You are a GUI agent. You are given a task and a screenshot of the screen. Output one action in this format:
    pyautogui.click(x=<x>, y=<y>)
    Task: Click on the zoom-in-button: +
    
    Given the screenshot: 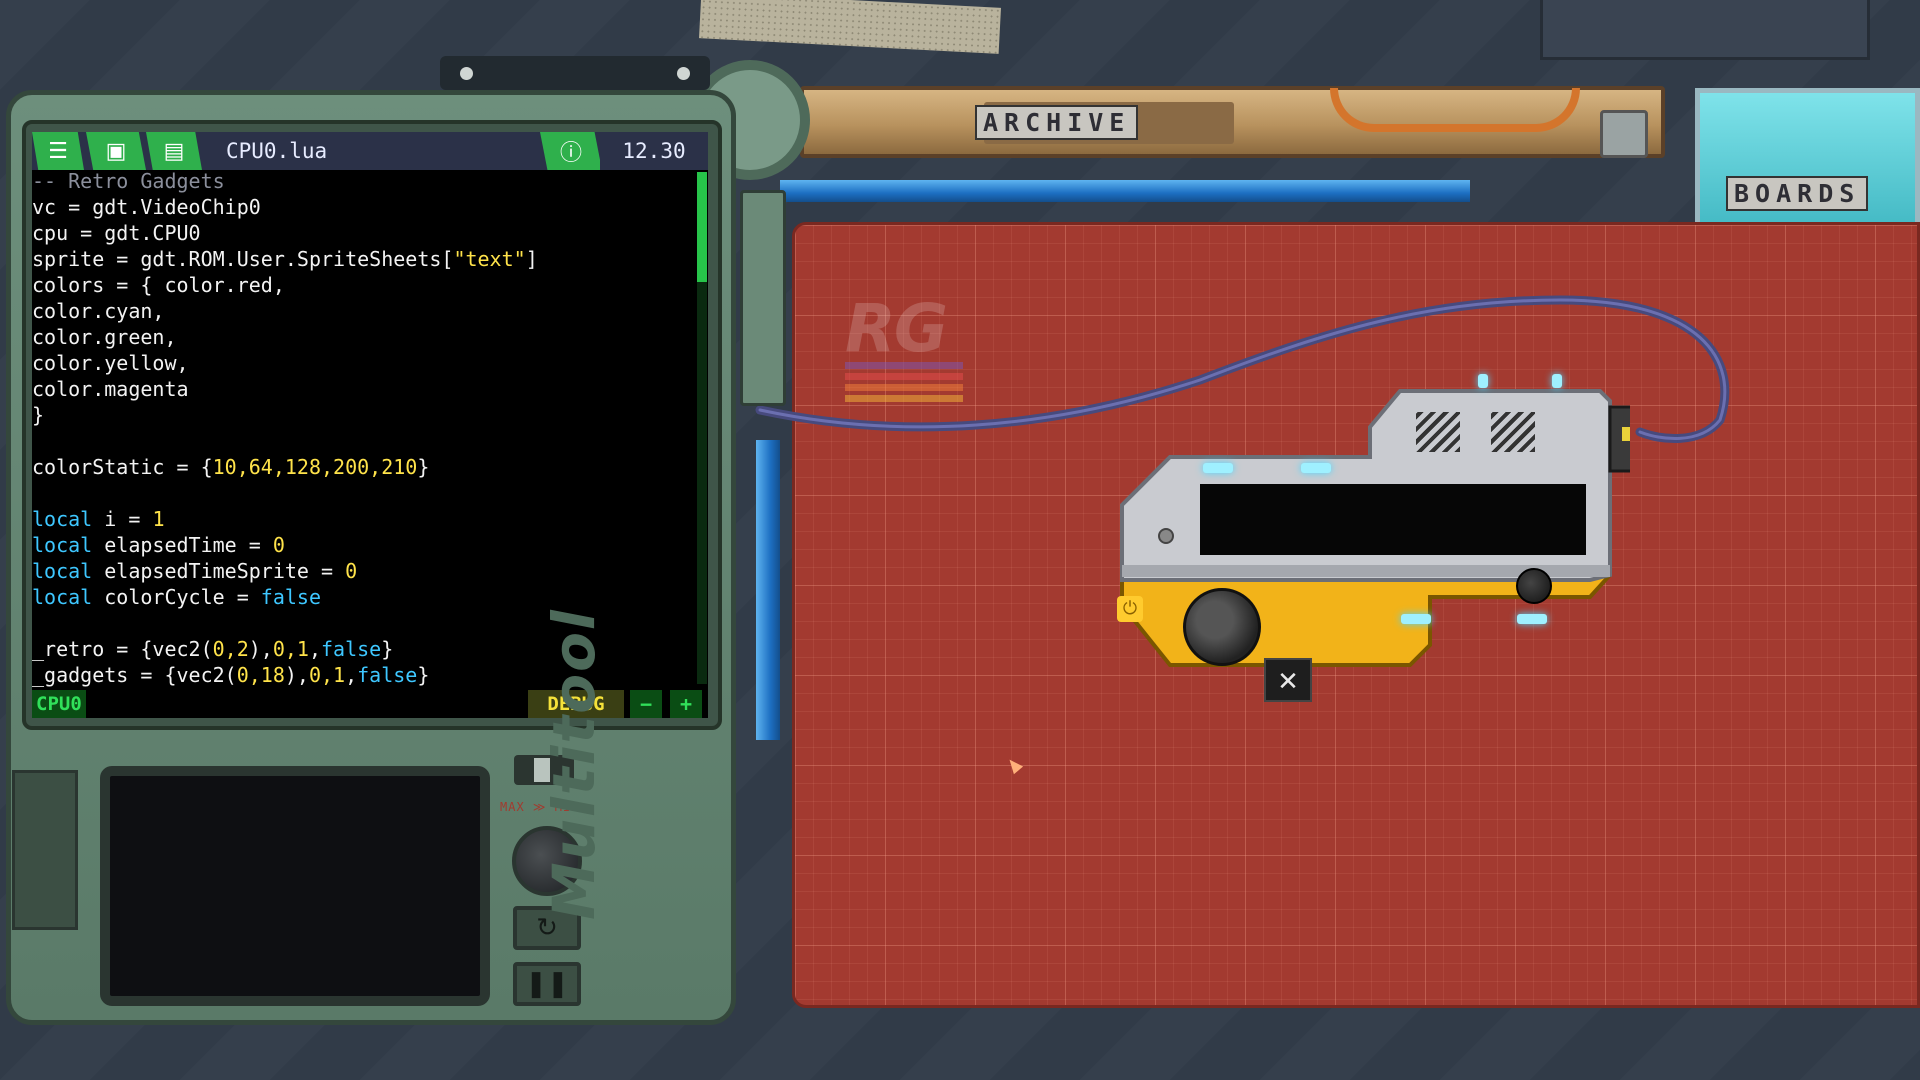 What is the action you would take?
    pyautogui.click(x=686, y=704)
    